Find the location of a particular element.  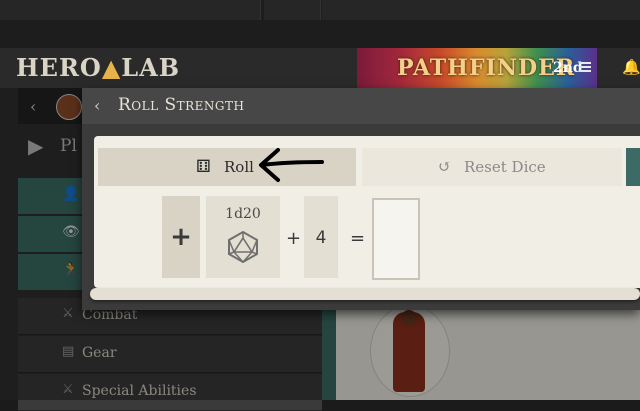

herolab-logo: HERO▲LAB is located at coordinates (98, 67).